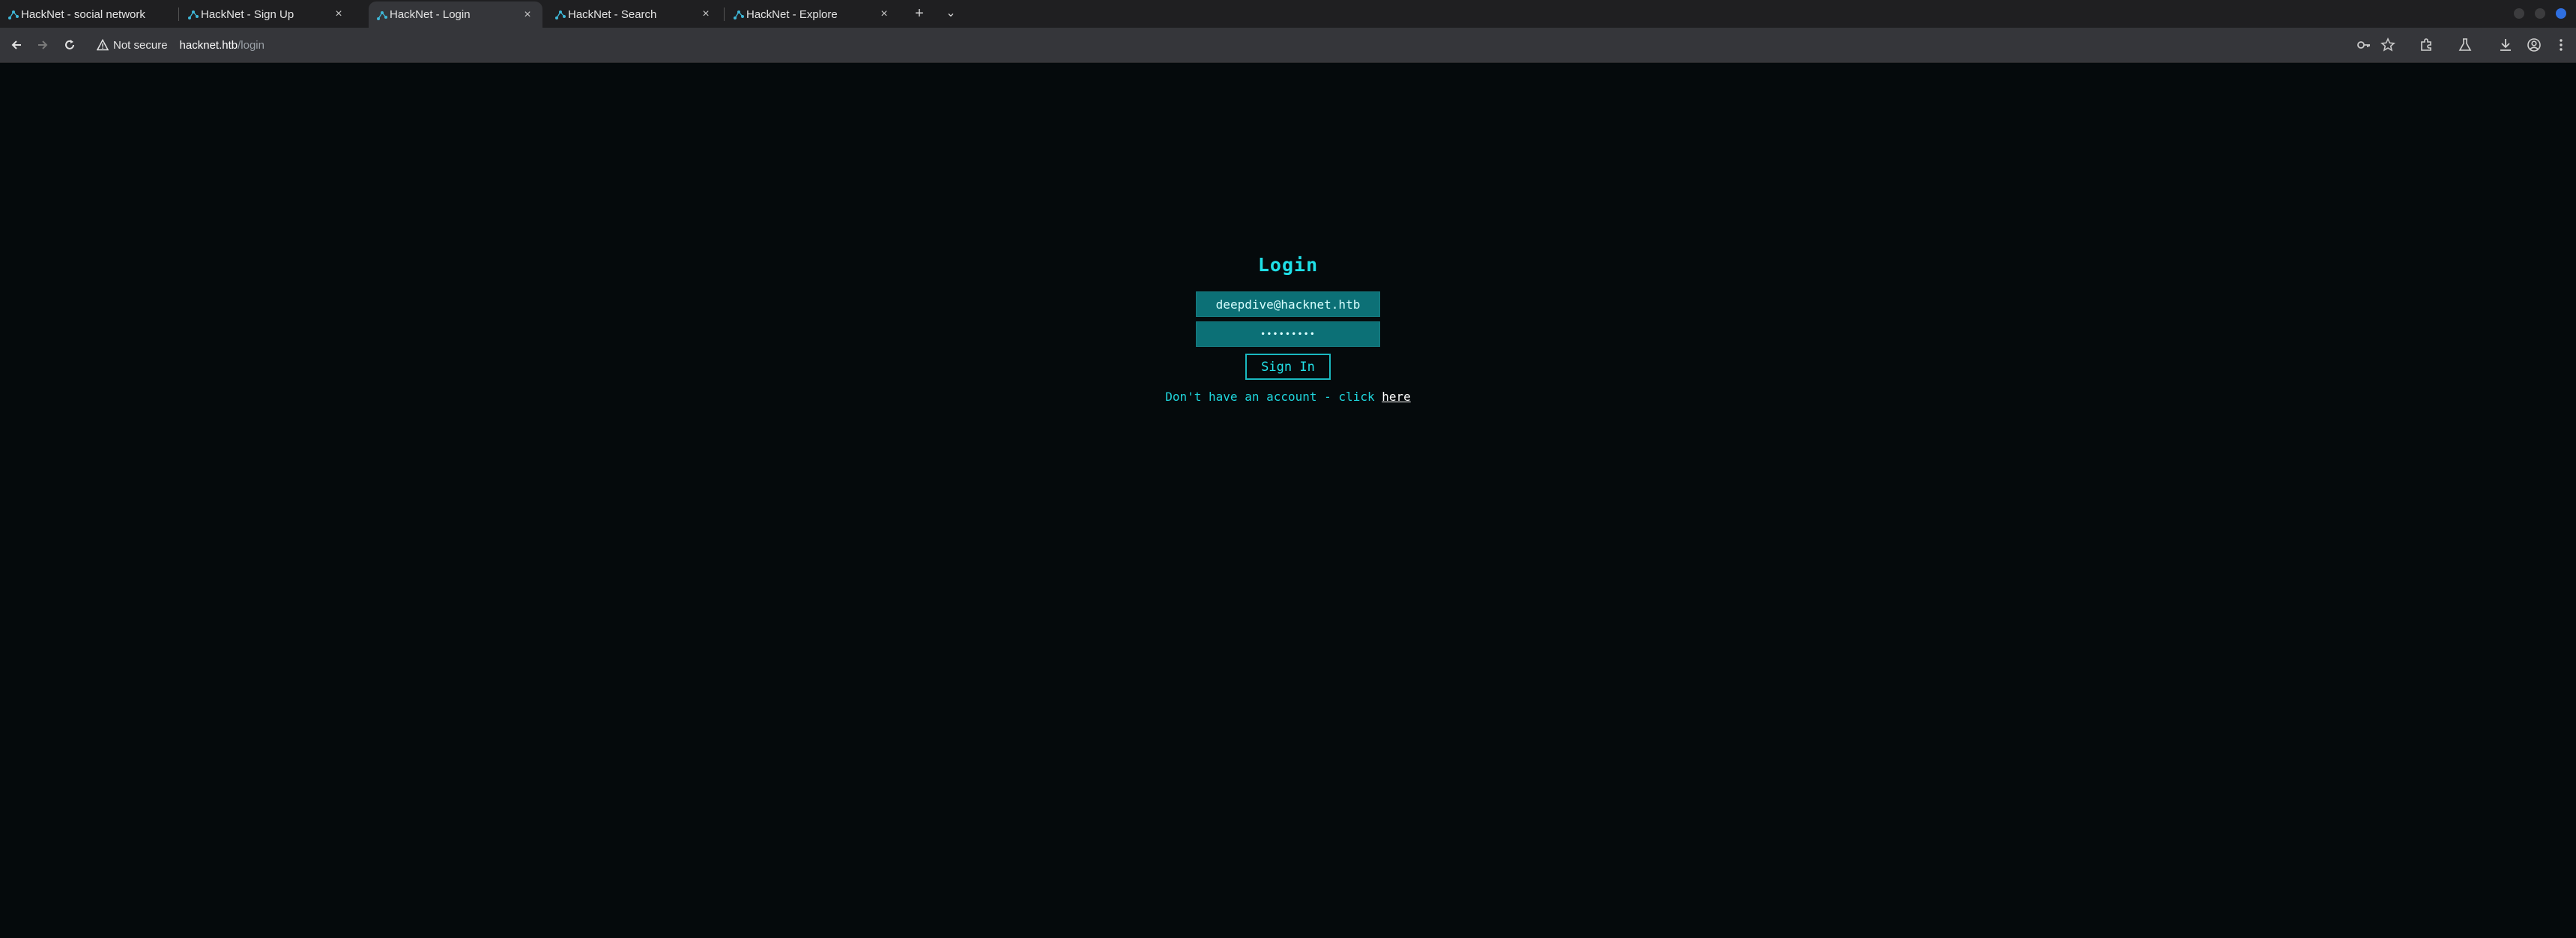 Image resolution: width=2576 pixels, height=938 pixels. I want to click on profile-icon, so click(2534, 45).